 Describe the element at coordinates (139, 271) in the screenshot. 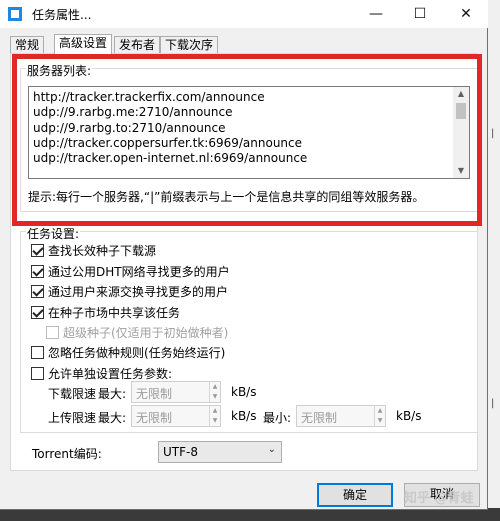

I see `option-label: 通过公用DHT网络寻找更多的用户` at that location.